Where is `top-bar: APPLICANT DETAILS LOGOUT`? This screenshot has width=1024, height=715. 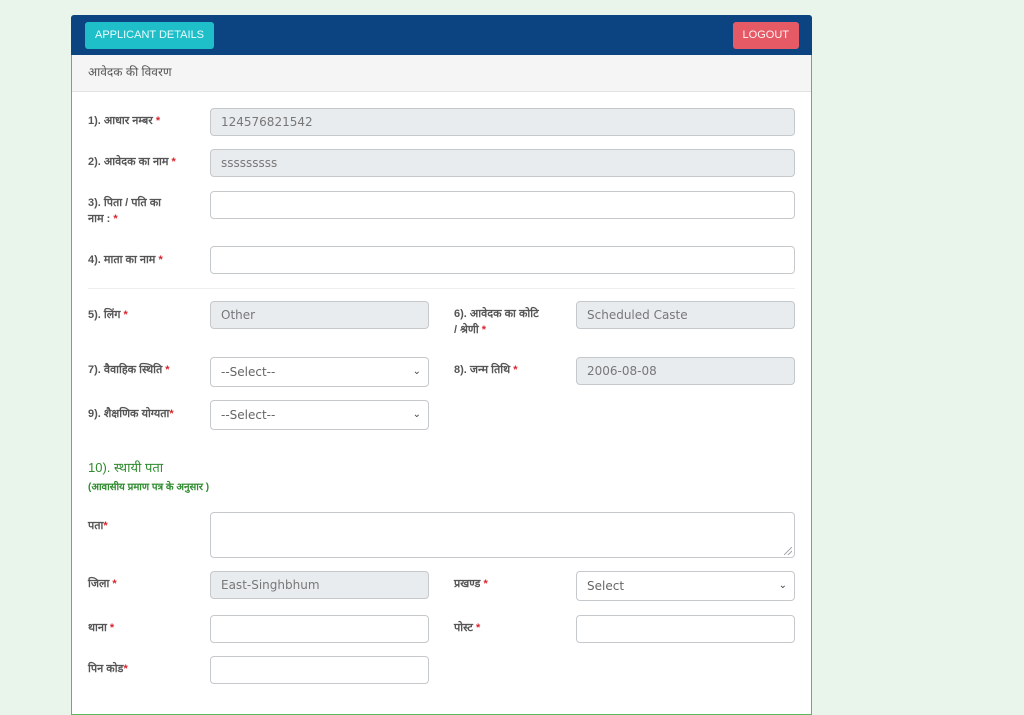
top-bar: APPLICANT DETAILS LOGOUT is located at coordinates (441, 35).